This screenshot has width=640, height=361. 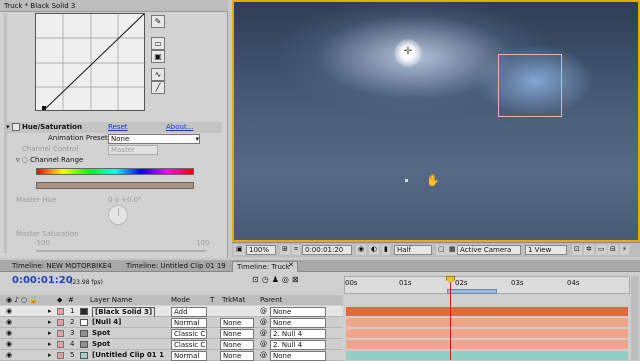 I want to click on crosshair-icon: ✛, so click(x=408, y=52).